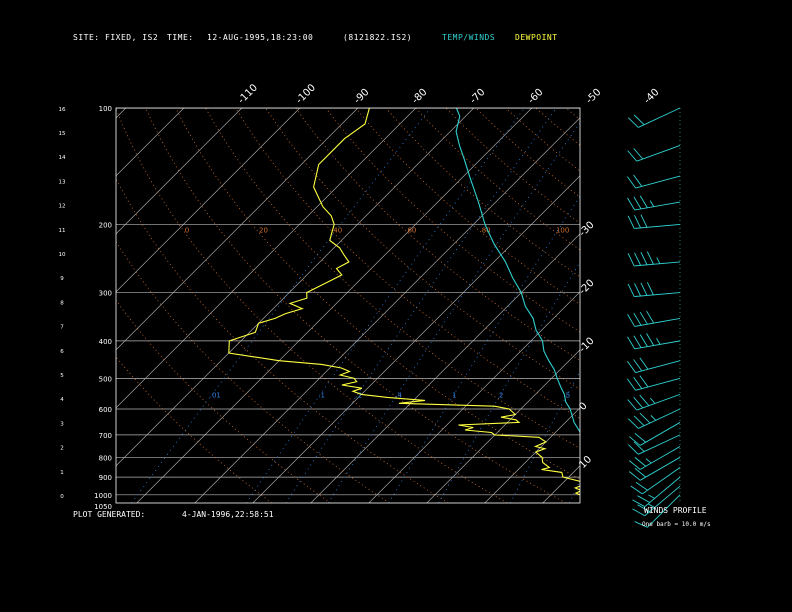 This screenshot has height=612, width=792. Describe the element at coordinates (306, 94) in the screenshot. I see `temperature-top-label: -100` at that location.